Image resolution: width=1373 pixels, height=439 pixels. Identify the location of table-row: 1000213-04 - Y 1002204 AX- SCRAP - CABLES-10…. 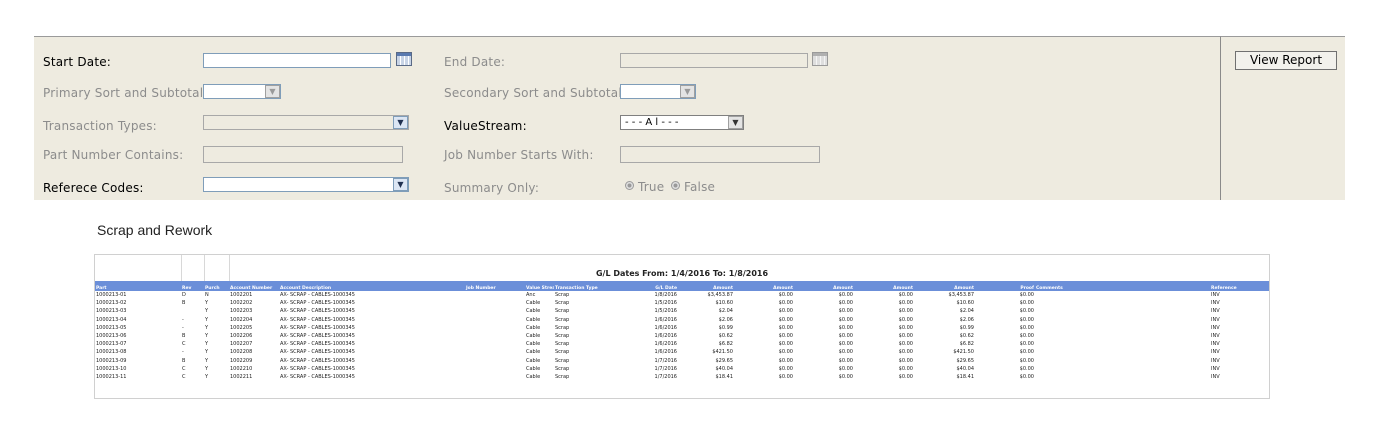
(682, 320).